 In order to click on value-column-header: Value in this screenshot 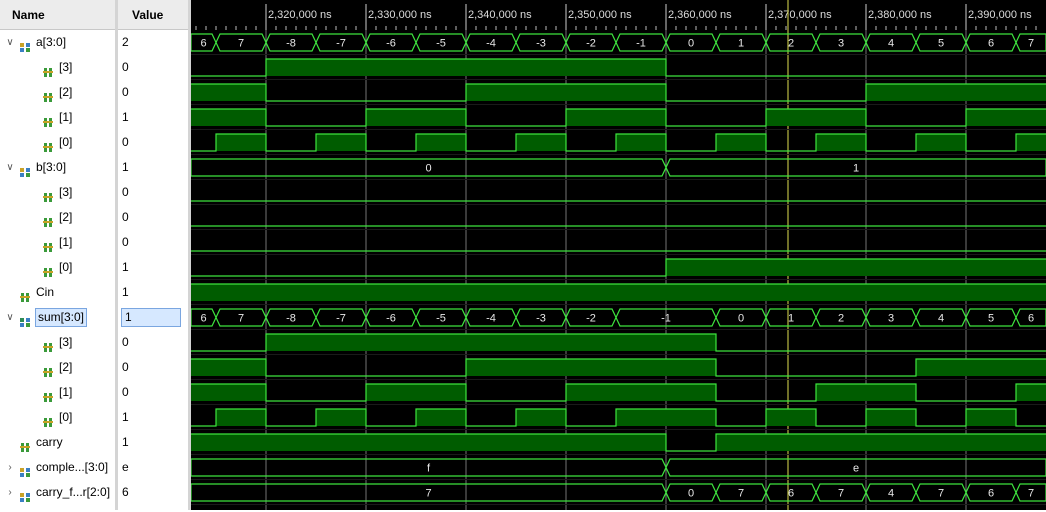, I will do `click(153, 15)`.